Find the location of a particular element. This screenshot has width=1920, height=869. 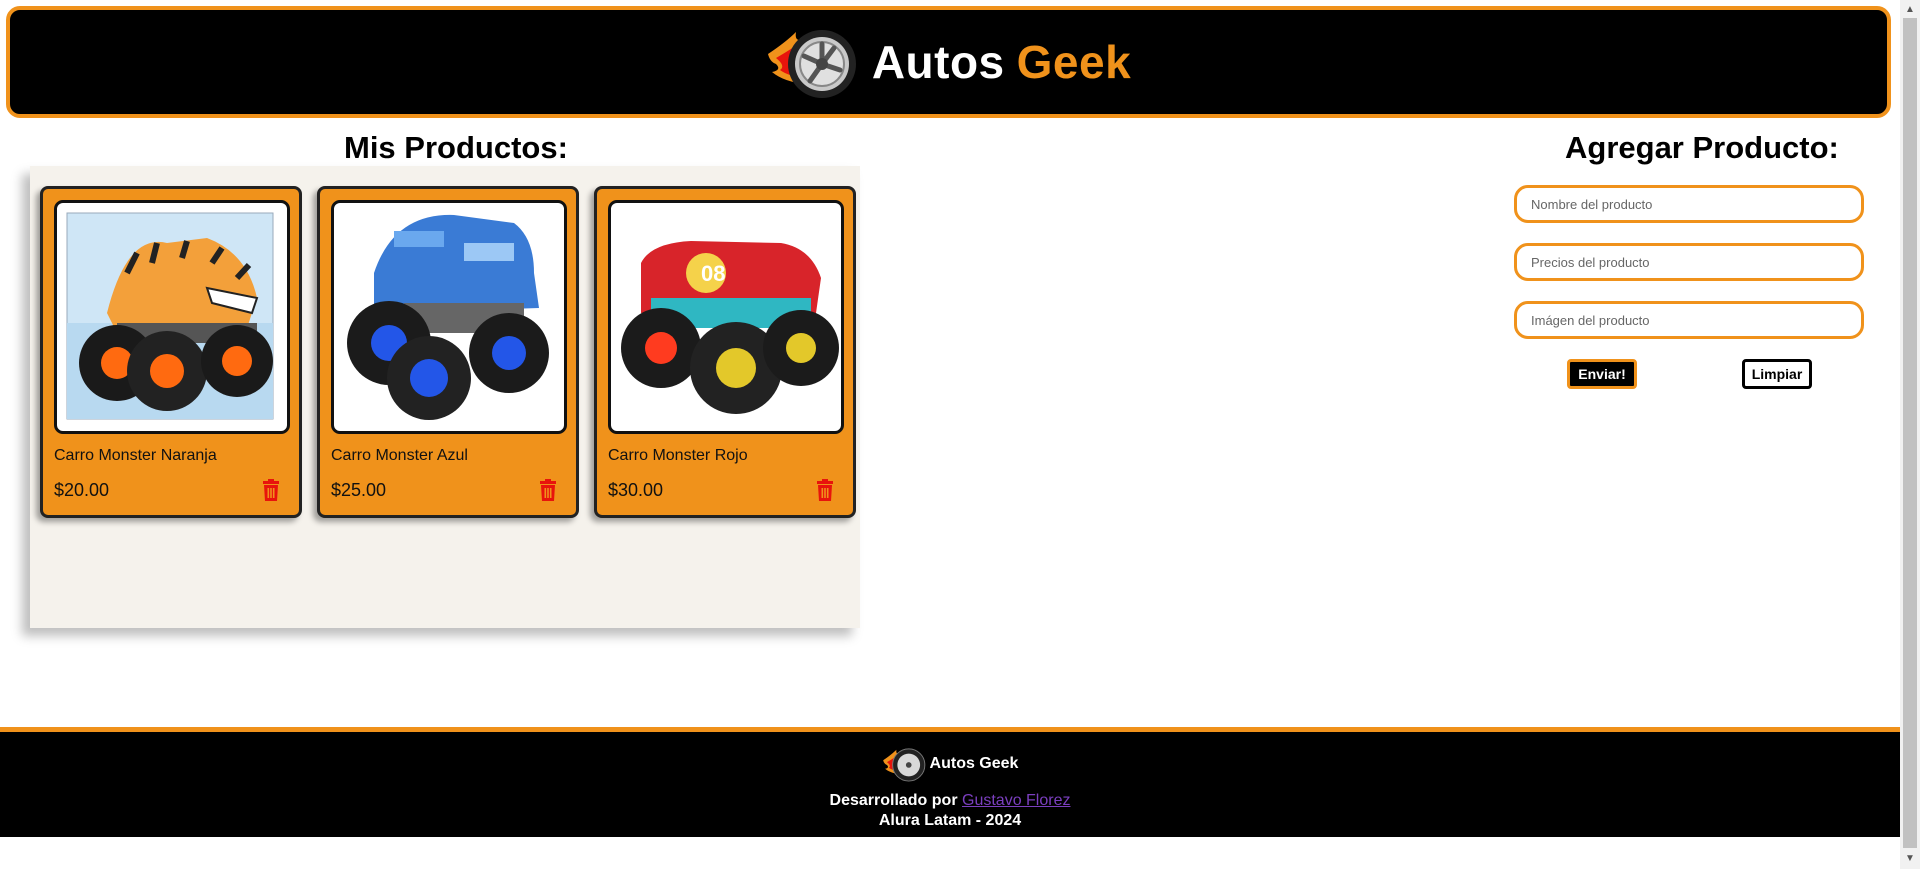

brand-main: Autos is located at coordinates (938, 62).